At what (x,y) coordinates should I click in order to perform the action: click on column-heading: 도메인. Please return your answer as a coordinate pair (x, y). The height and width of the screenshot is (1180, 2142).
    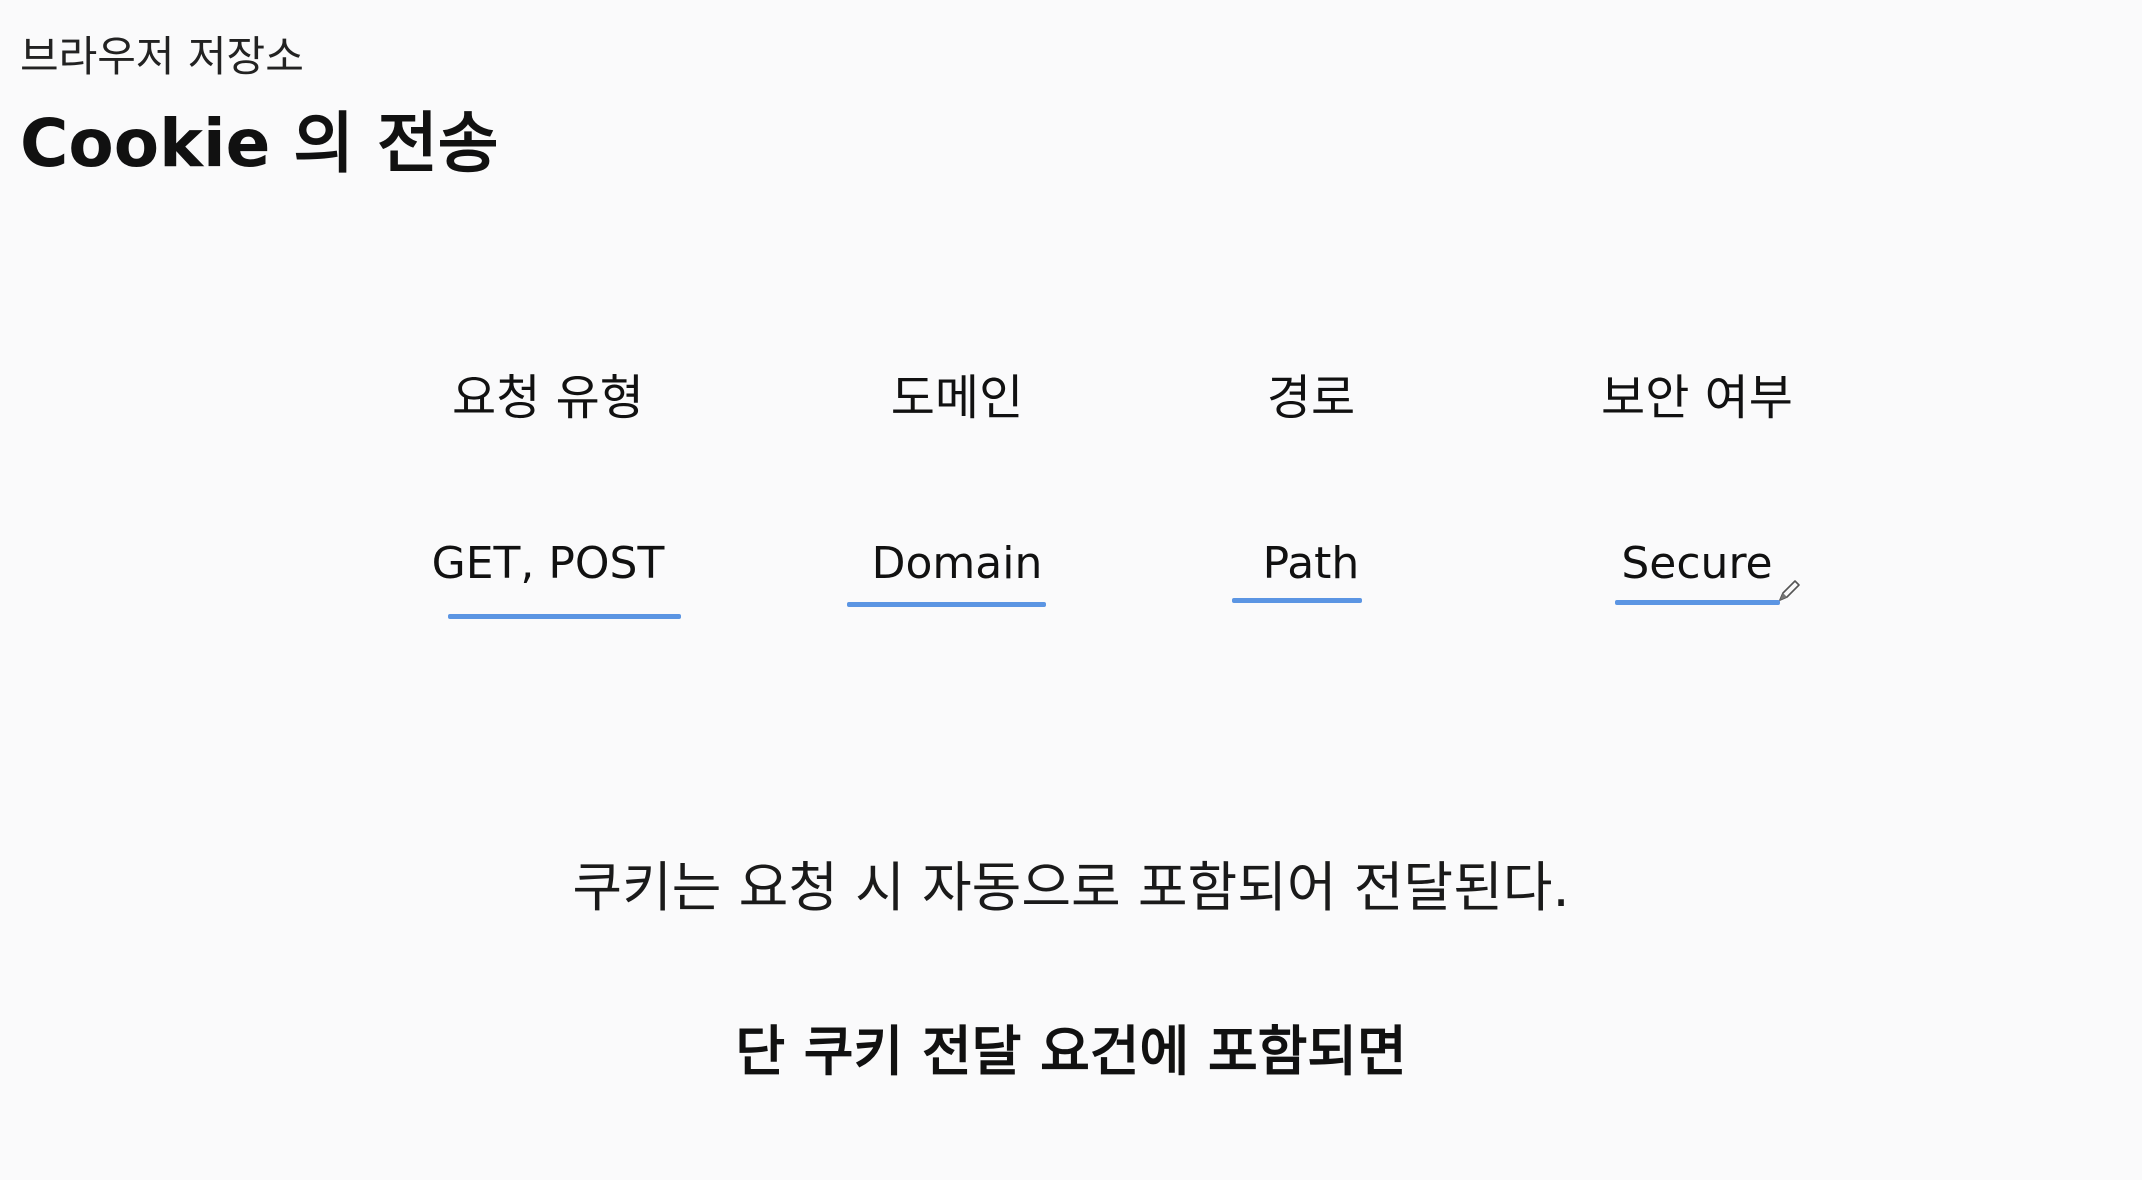
    Looking at the image, I should click on (957, 398).